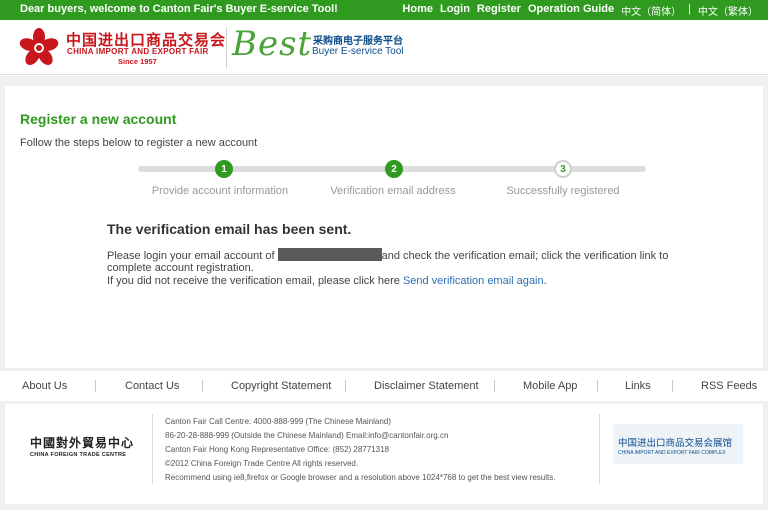  I want to click on service-tool-en: Buyer E-service Tool, so click(358, 51).